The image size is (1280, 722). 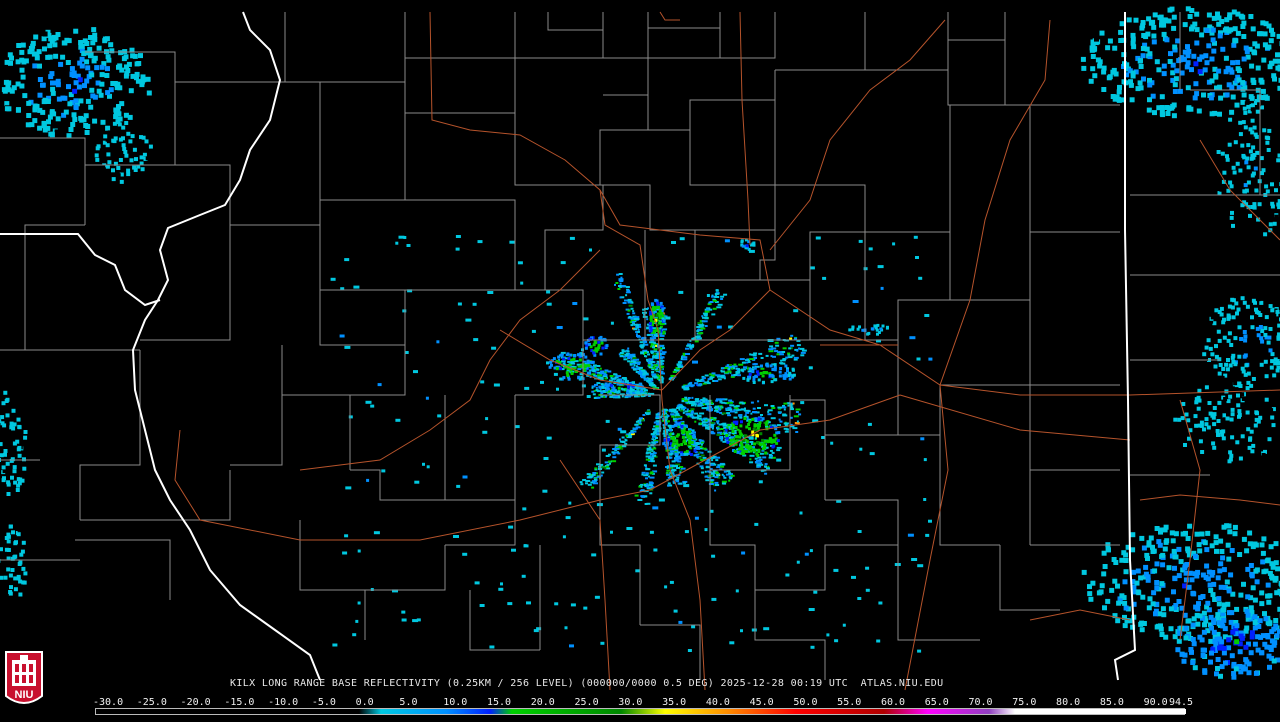 I want to click on colorbar-label: 15.0, so click(x=499, y=702).